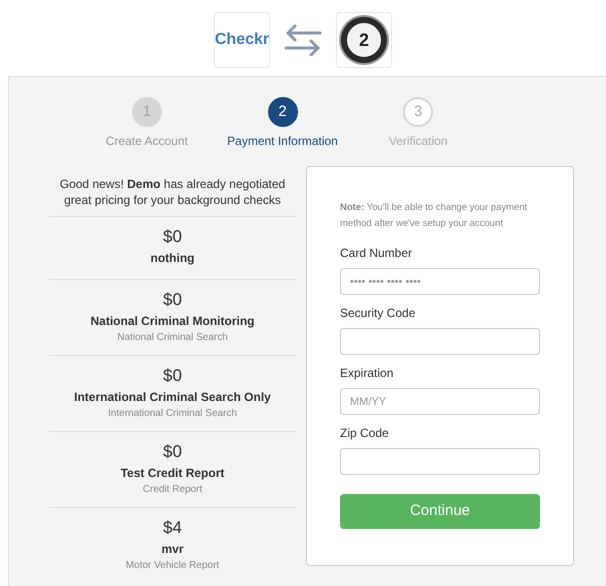  What do you see at coordinates (377, 253) in the screenshot?
I see `field-label: Card Number` at bounding box center [377, 253].